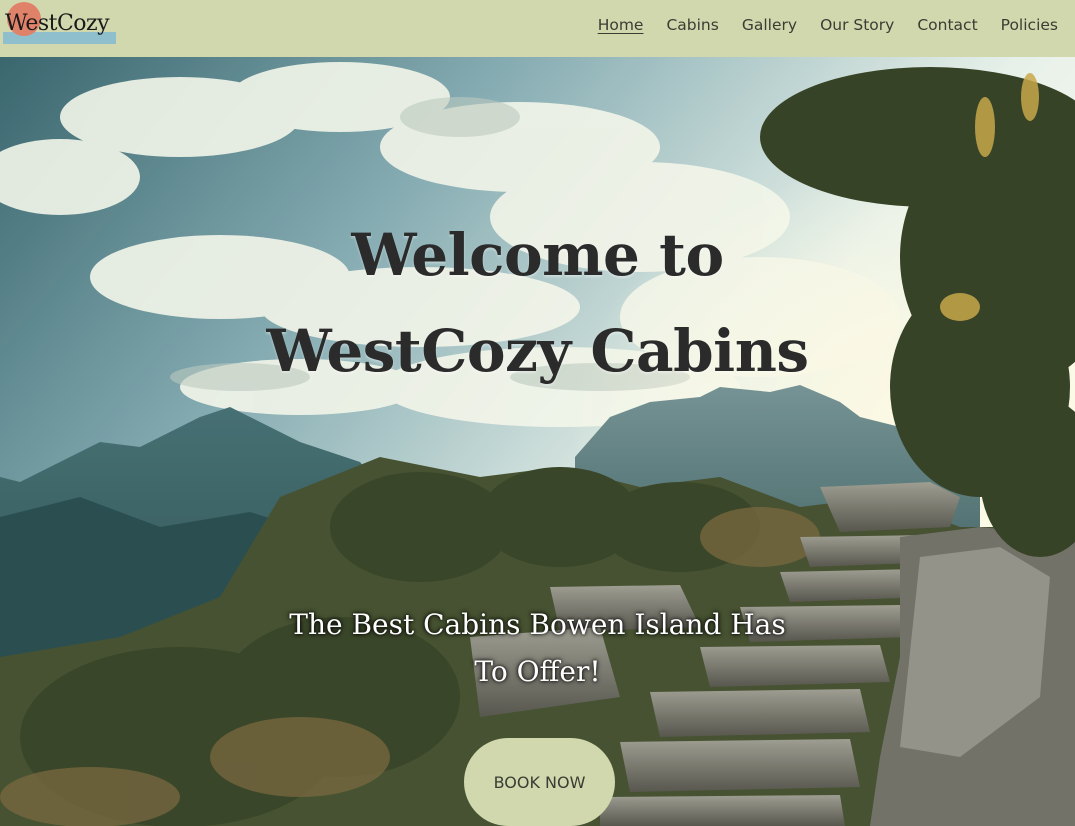 The width and height of the screenshot is (1075, 826). I want to click on nav-link-gallery: Gallery, so click(769, 25).